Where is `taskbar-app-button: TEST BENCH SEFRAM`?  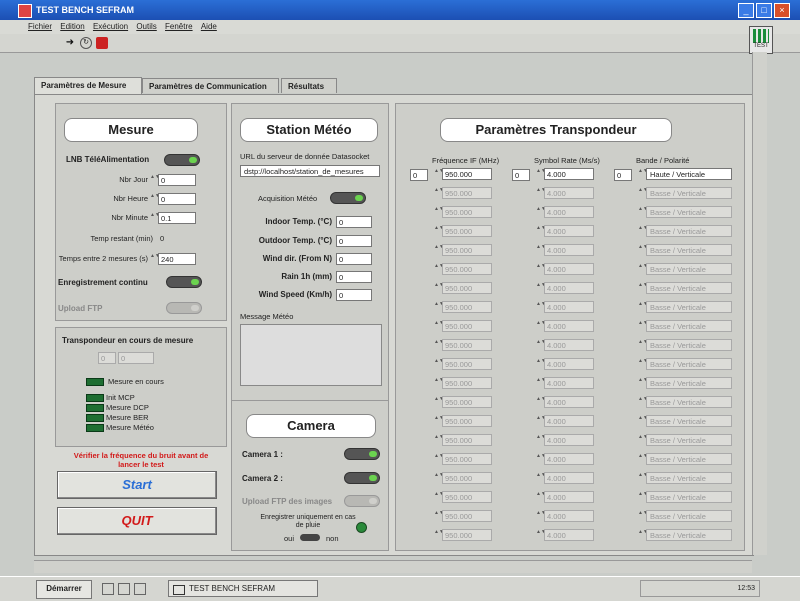 taskbar-app-button: TEST BENCH SEFRAM is located at coordinates (243, 588).